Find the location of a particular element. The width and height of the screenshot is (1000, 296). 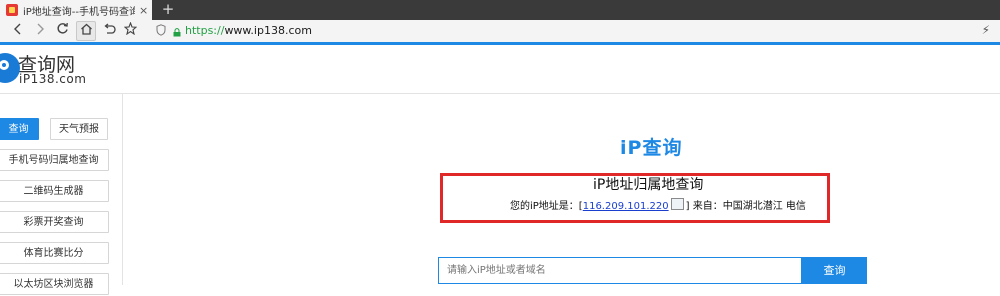

section-subtitle: iP地址归属地查询 is located at coordinates (648, 185).